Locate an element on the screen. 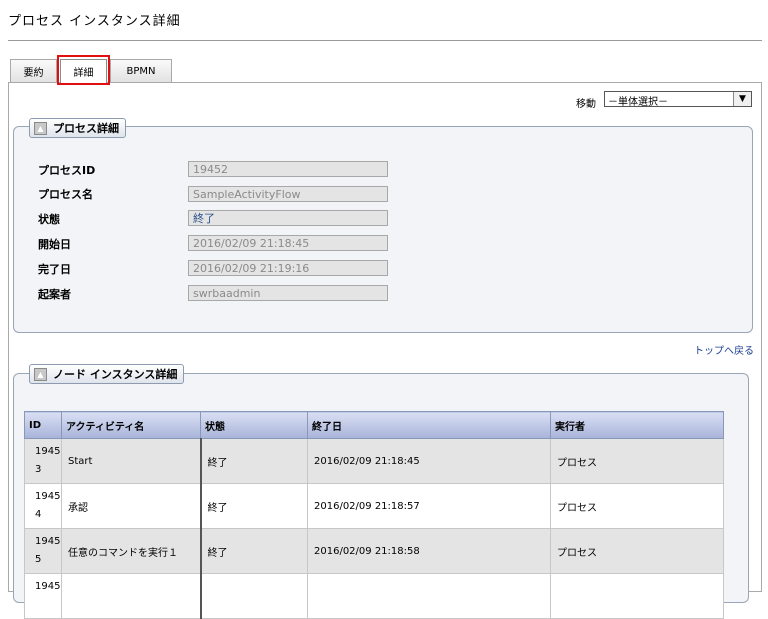 The height and width of the screenshot is (619, 768). cell-id: 1945 3 is located at coordinates (43, 461).